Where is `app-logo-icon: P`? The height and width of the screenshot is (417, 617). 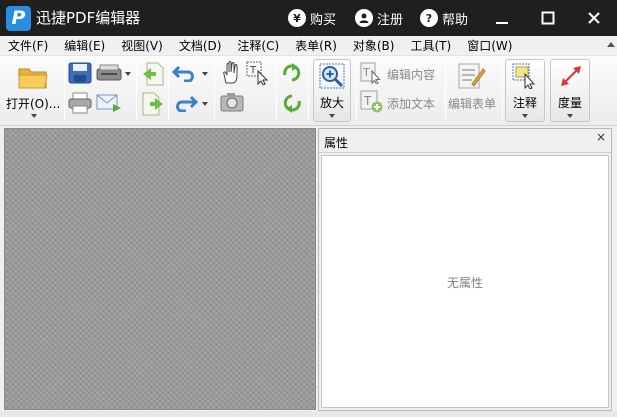 app-logo-icon: P is located at coordinates (18, 18).